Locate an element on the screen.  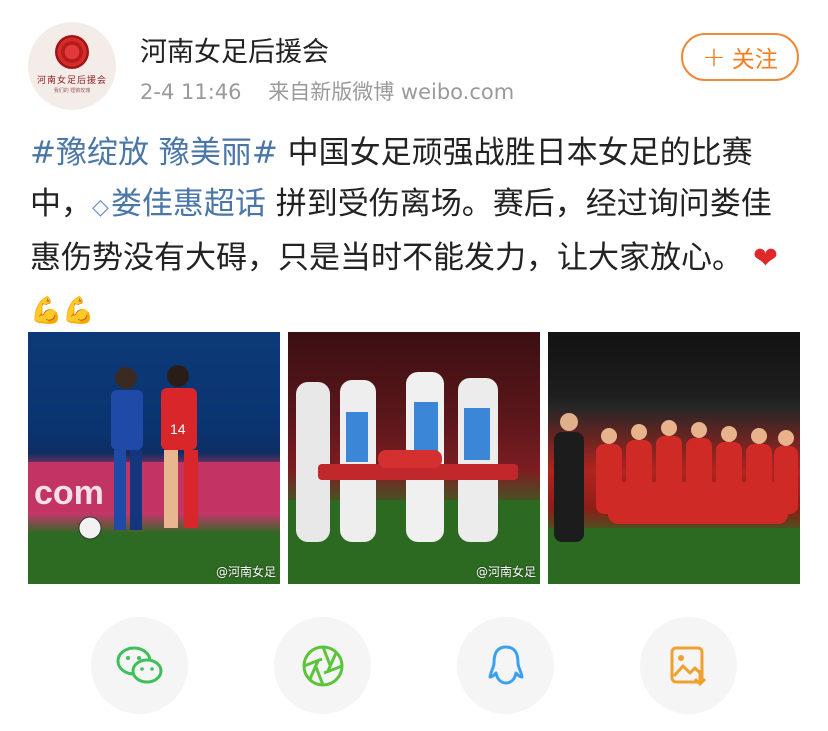
save-image-button is located at coordinates (688, 665).